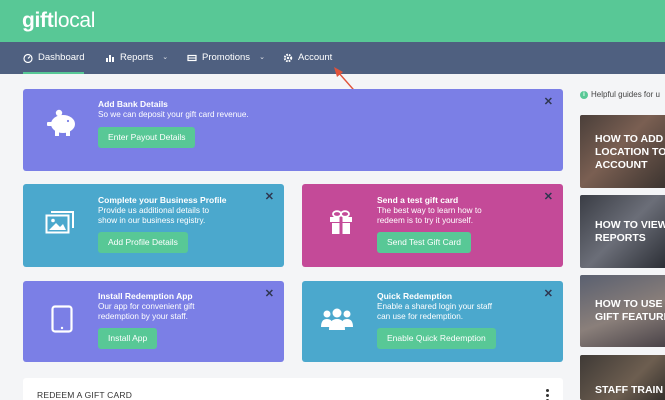 The image size is (665, 400). What do you see at coordinates (154, 210) in the screenshot?
I see `profile-card-description-line1: Provide us additional details to` at bounding box center [154, 210].